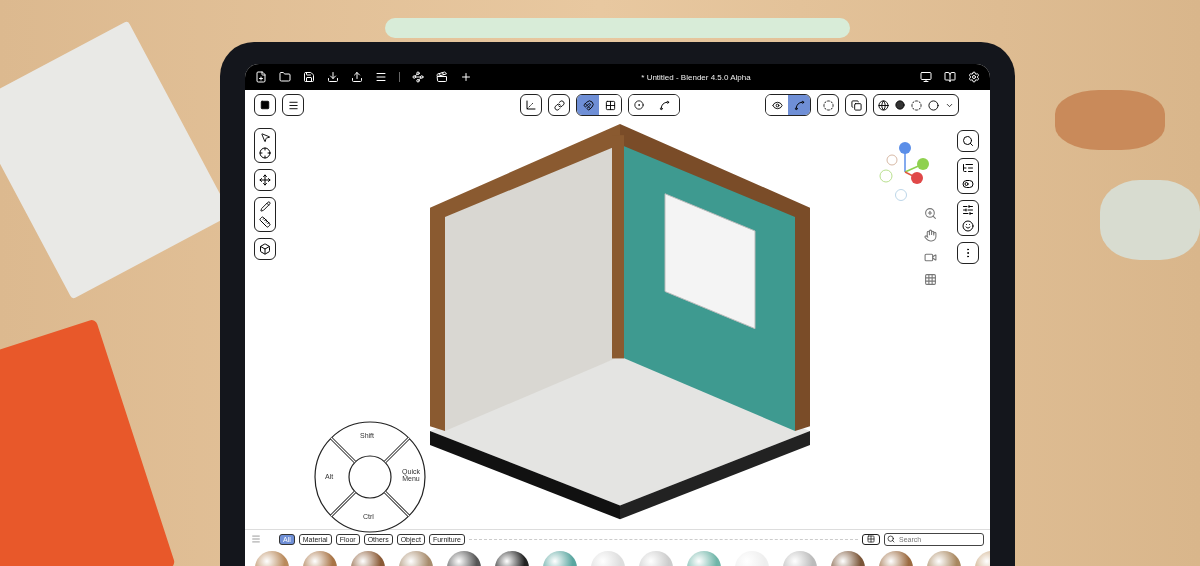  I want to click on axes-icon, so click(531, 105).